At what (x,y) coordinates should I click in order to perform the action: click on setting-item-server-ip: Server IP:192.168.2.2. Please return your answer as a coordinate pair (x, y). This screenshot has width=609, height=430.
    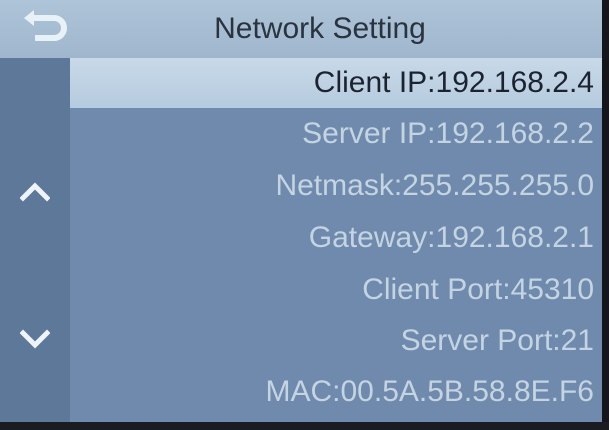
    Looking at the image, I should click on (336, 134).